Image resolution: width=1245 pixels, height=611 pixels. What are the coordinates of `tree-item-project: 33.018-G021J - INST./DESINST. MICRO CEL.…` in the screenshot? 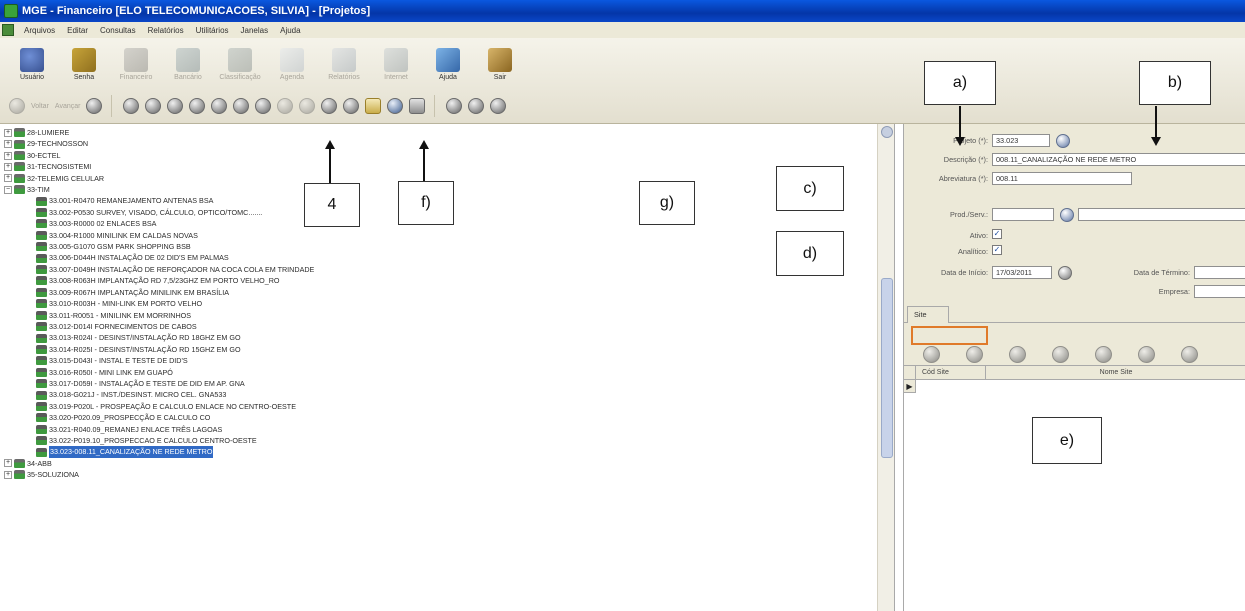 It's located at (434, 394).